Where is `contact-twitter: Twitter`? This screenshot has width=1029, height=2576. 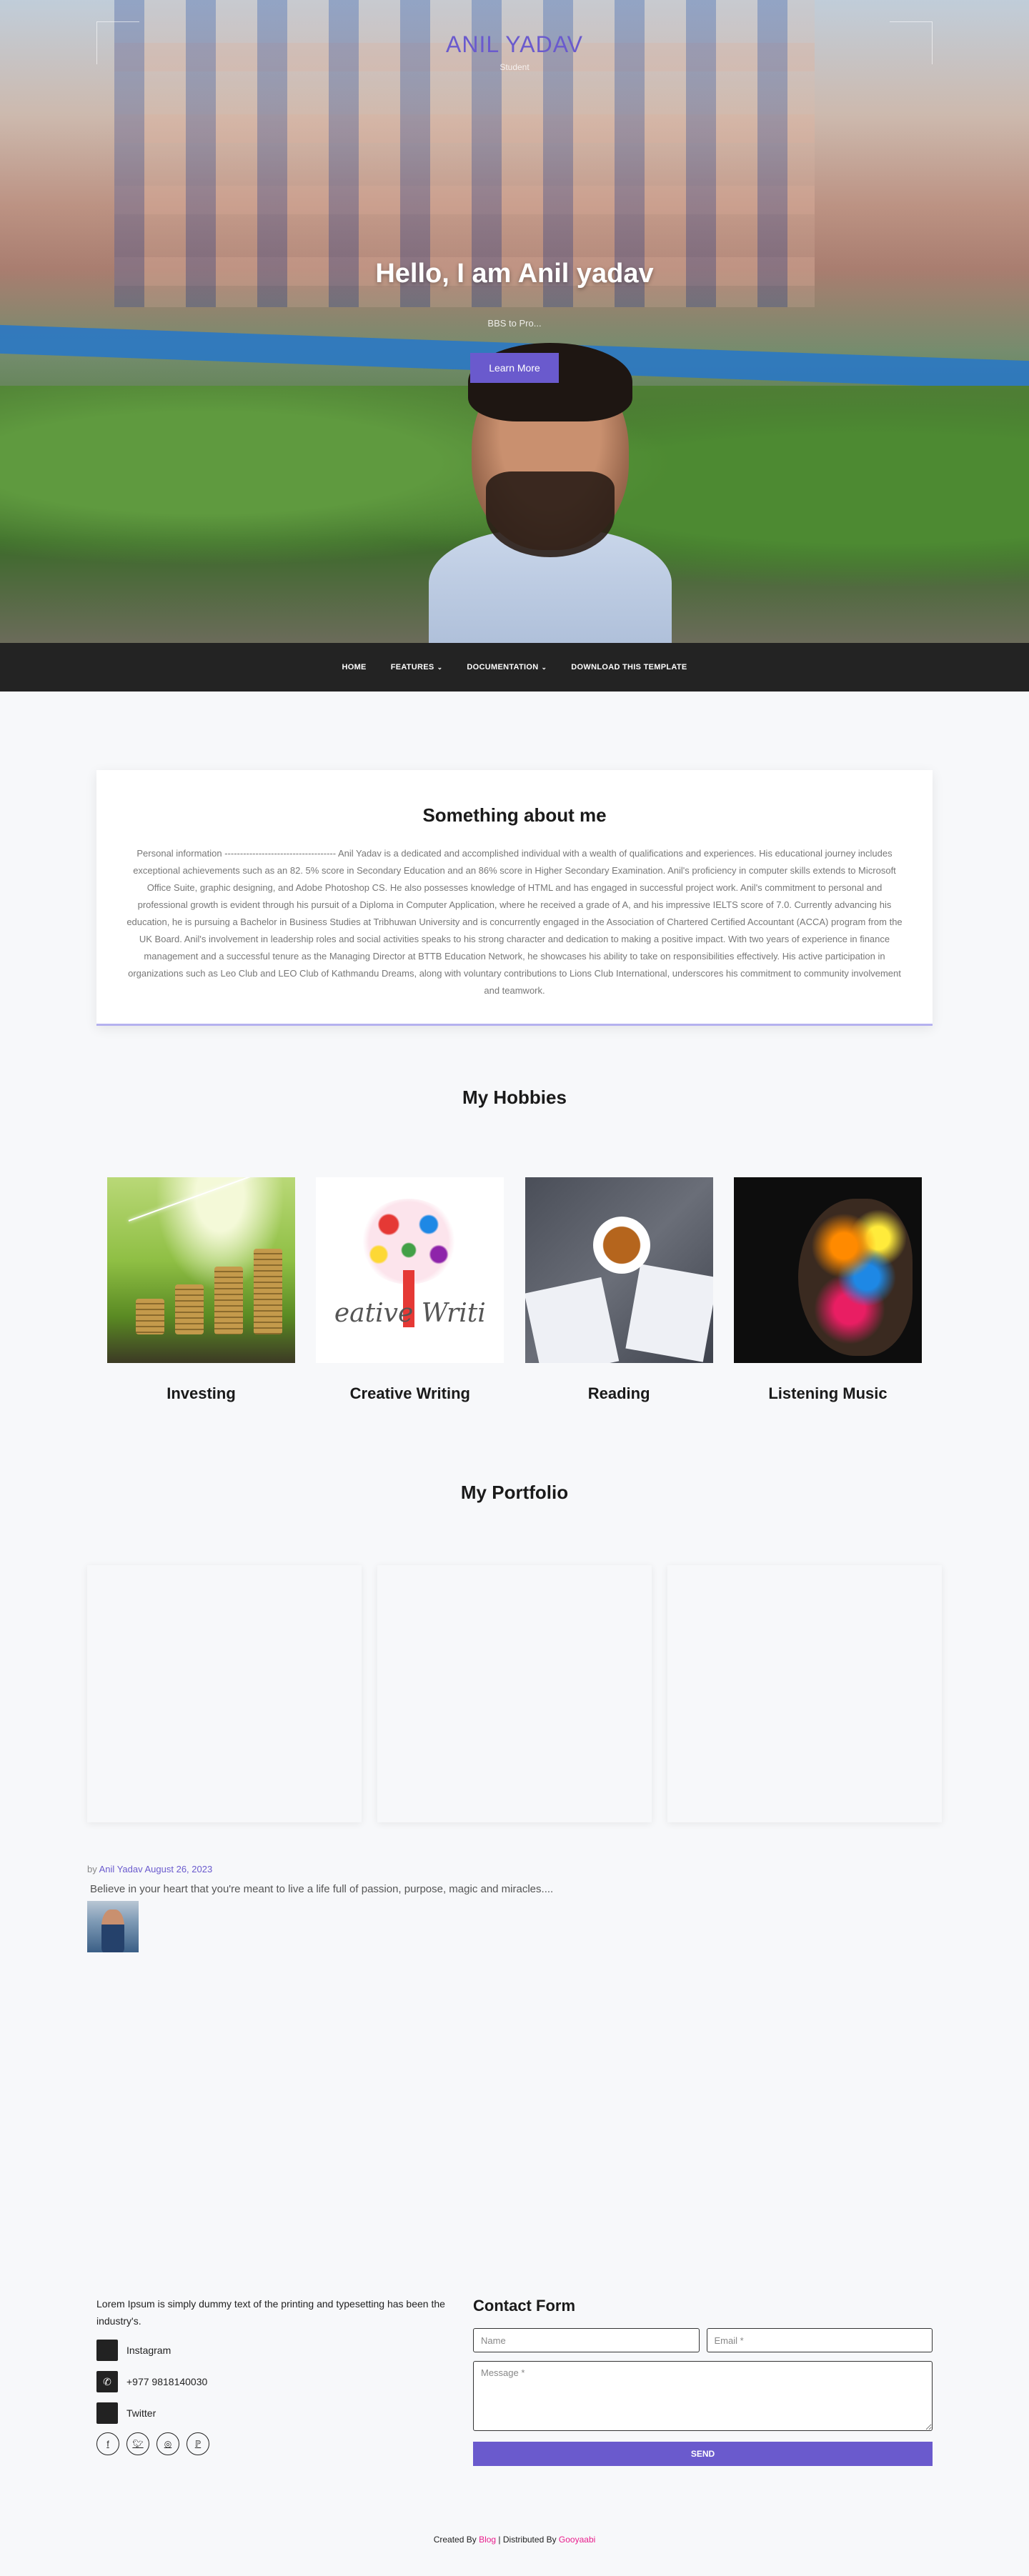
contact-twitter: Twitter is located at coordinates (271, 2413).